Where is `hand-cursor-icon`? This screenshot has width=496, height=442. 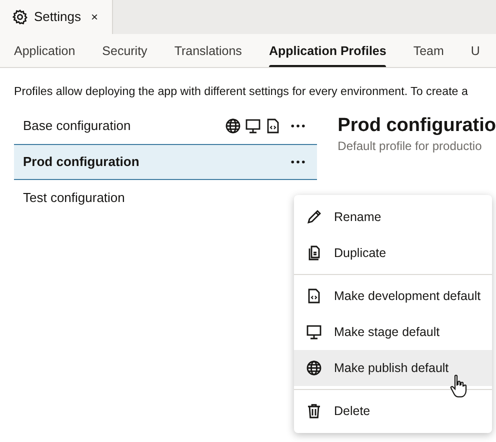 hand-cursor-icon is located at coordinates (459, 386).